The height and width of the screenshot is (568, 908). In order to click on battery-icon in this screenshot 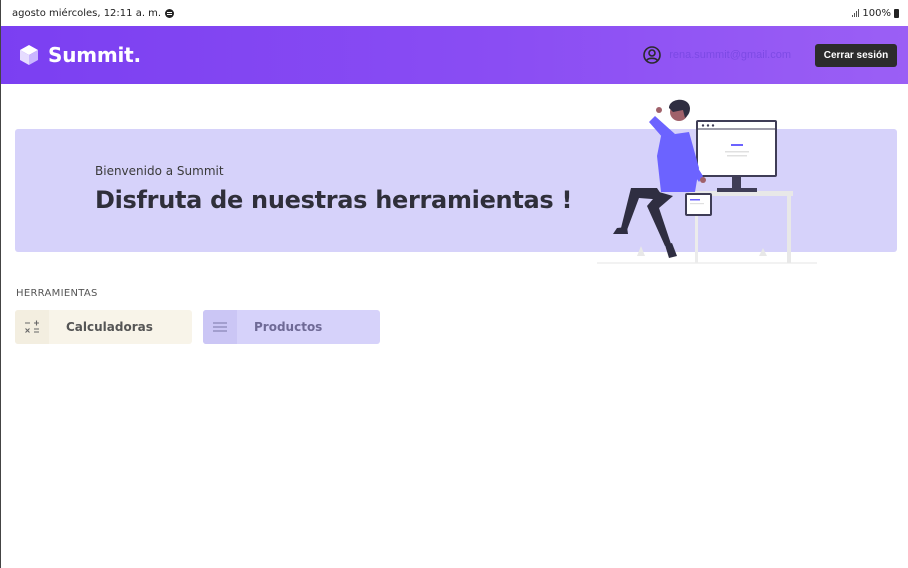, I will do `click(896, 13)`.